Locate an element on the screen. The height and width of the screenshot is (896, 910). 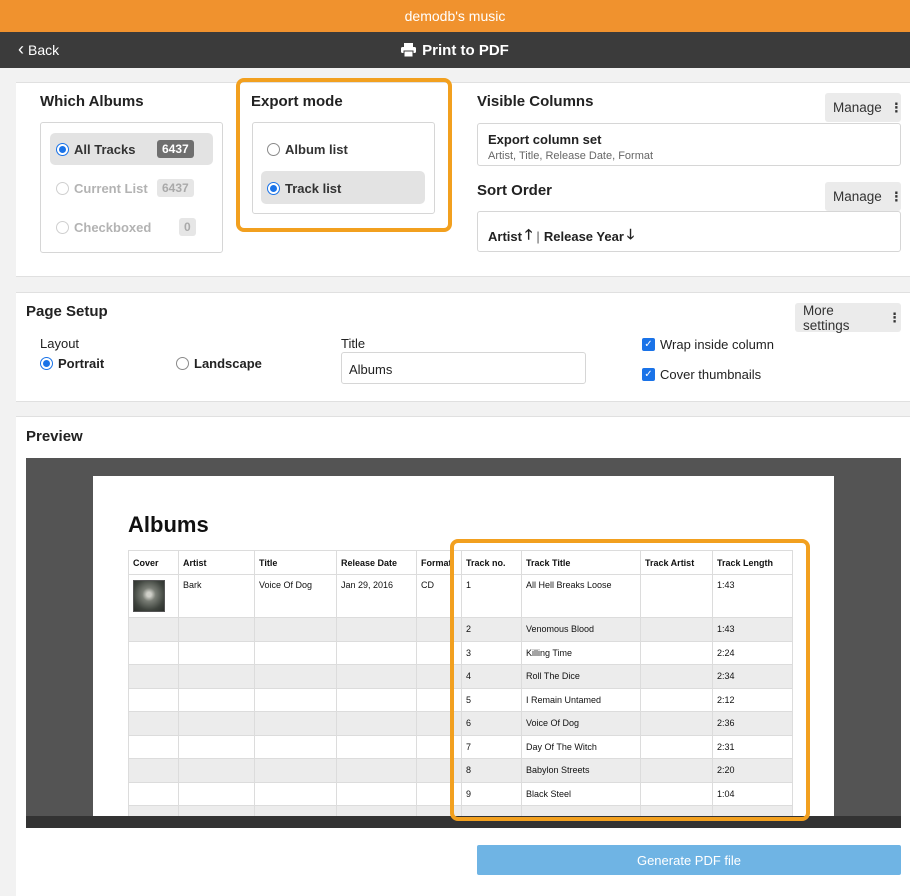
radio-landscape is located at coordinates (182, 363).